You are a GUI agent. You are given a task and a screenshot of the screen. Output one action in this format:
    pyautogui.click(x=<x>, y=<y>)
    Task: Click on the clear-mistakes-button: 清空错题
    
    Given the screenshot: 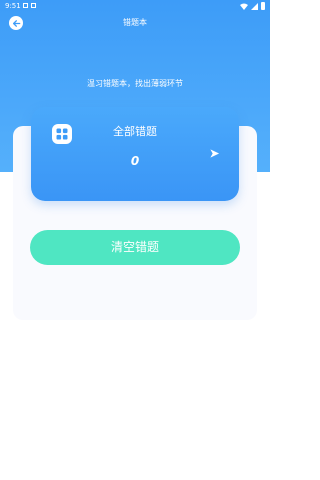 What is the action you would take?
    pyautogui.click(x=135, y=247)
    